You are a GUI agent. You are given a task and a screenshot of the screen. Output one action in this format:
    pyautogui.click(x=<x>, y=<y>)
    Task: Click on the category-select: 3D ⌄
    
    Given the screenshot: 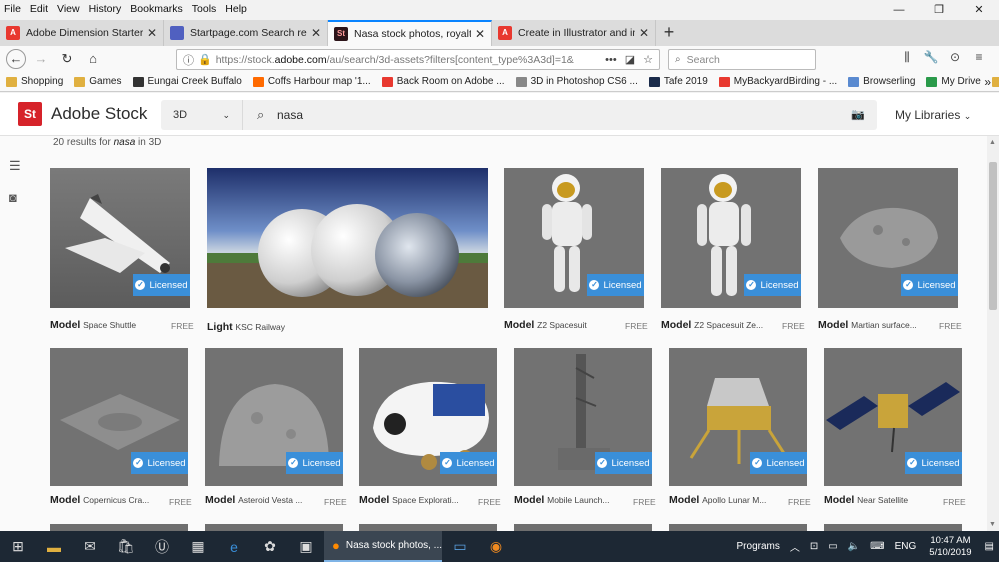 What is the action you would take?
    pyautogui.click(x=202, y=115)
    